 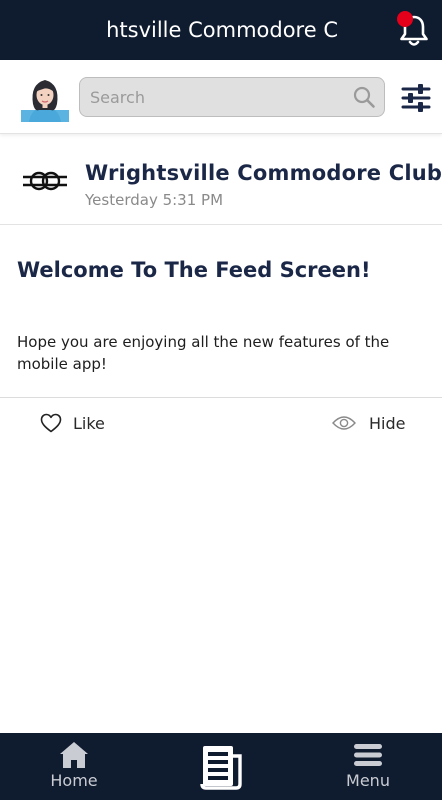 I want to click on hide-button: Hide, so click(x=368, y=423).